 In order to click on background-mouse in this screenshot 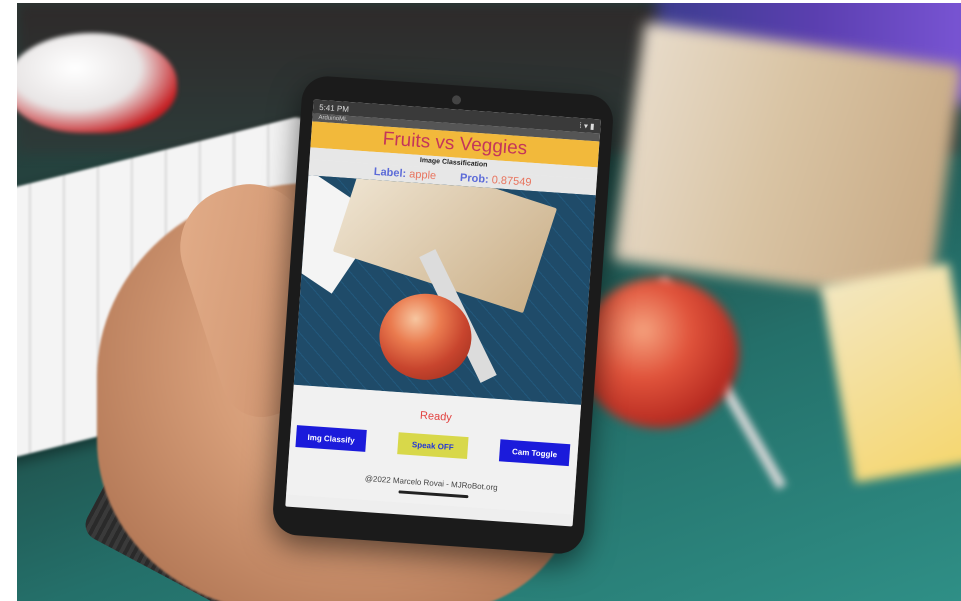, I will do `click(97, 83)`.